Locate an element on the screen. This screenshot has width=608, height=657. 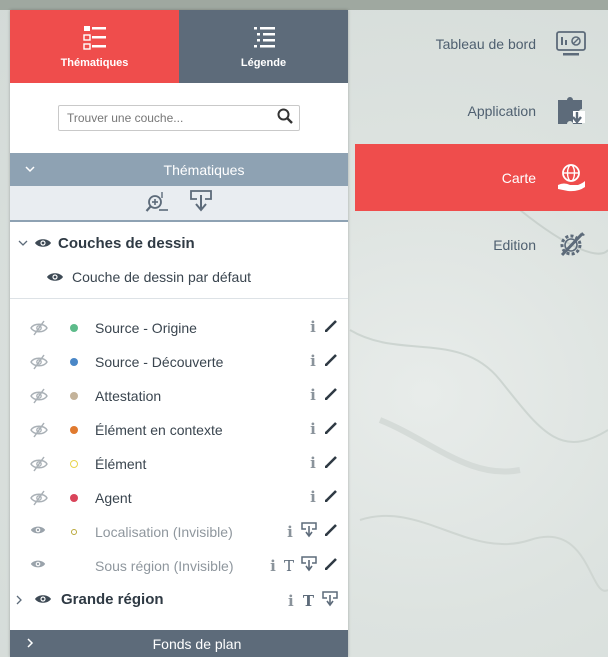
section-title: Thématiques is located at coordinates (204, 169).